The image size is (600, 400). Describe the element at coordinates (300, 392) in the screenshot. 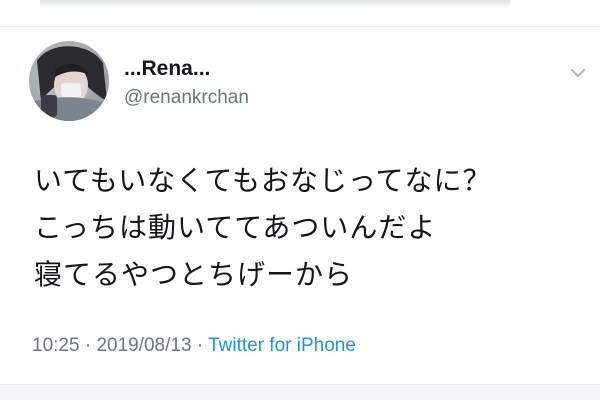

I see `next-section-edge` at that location.